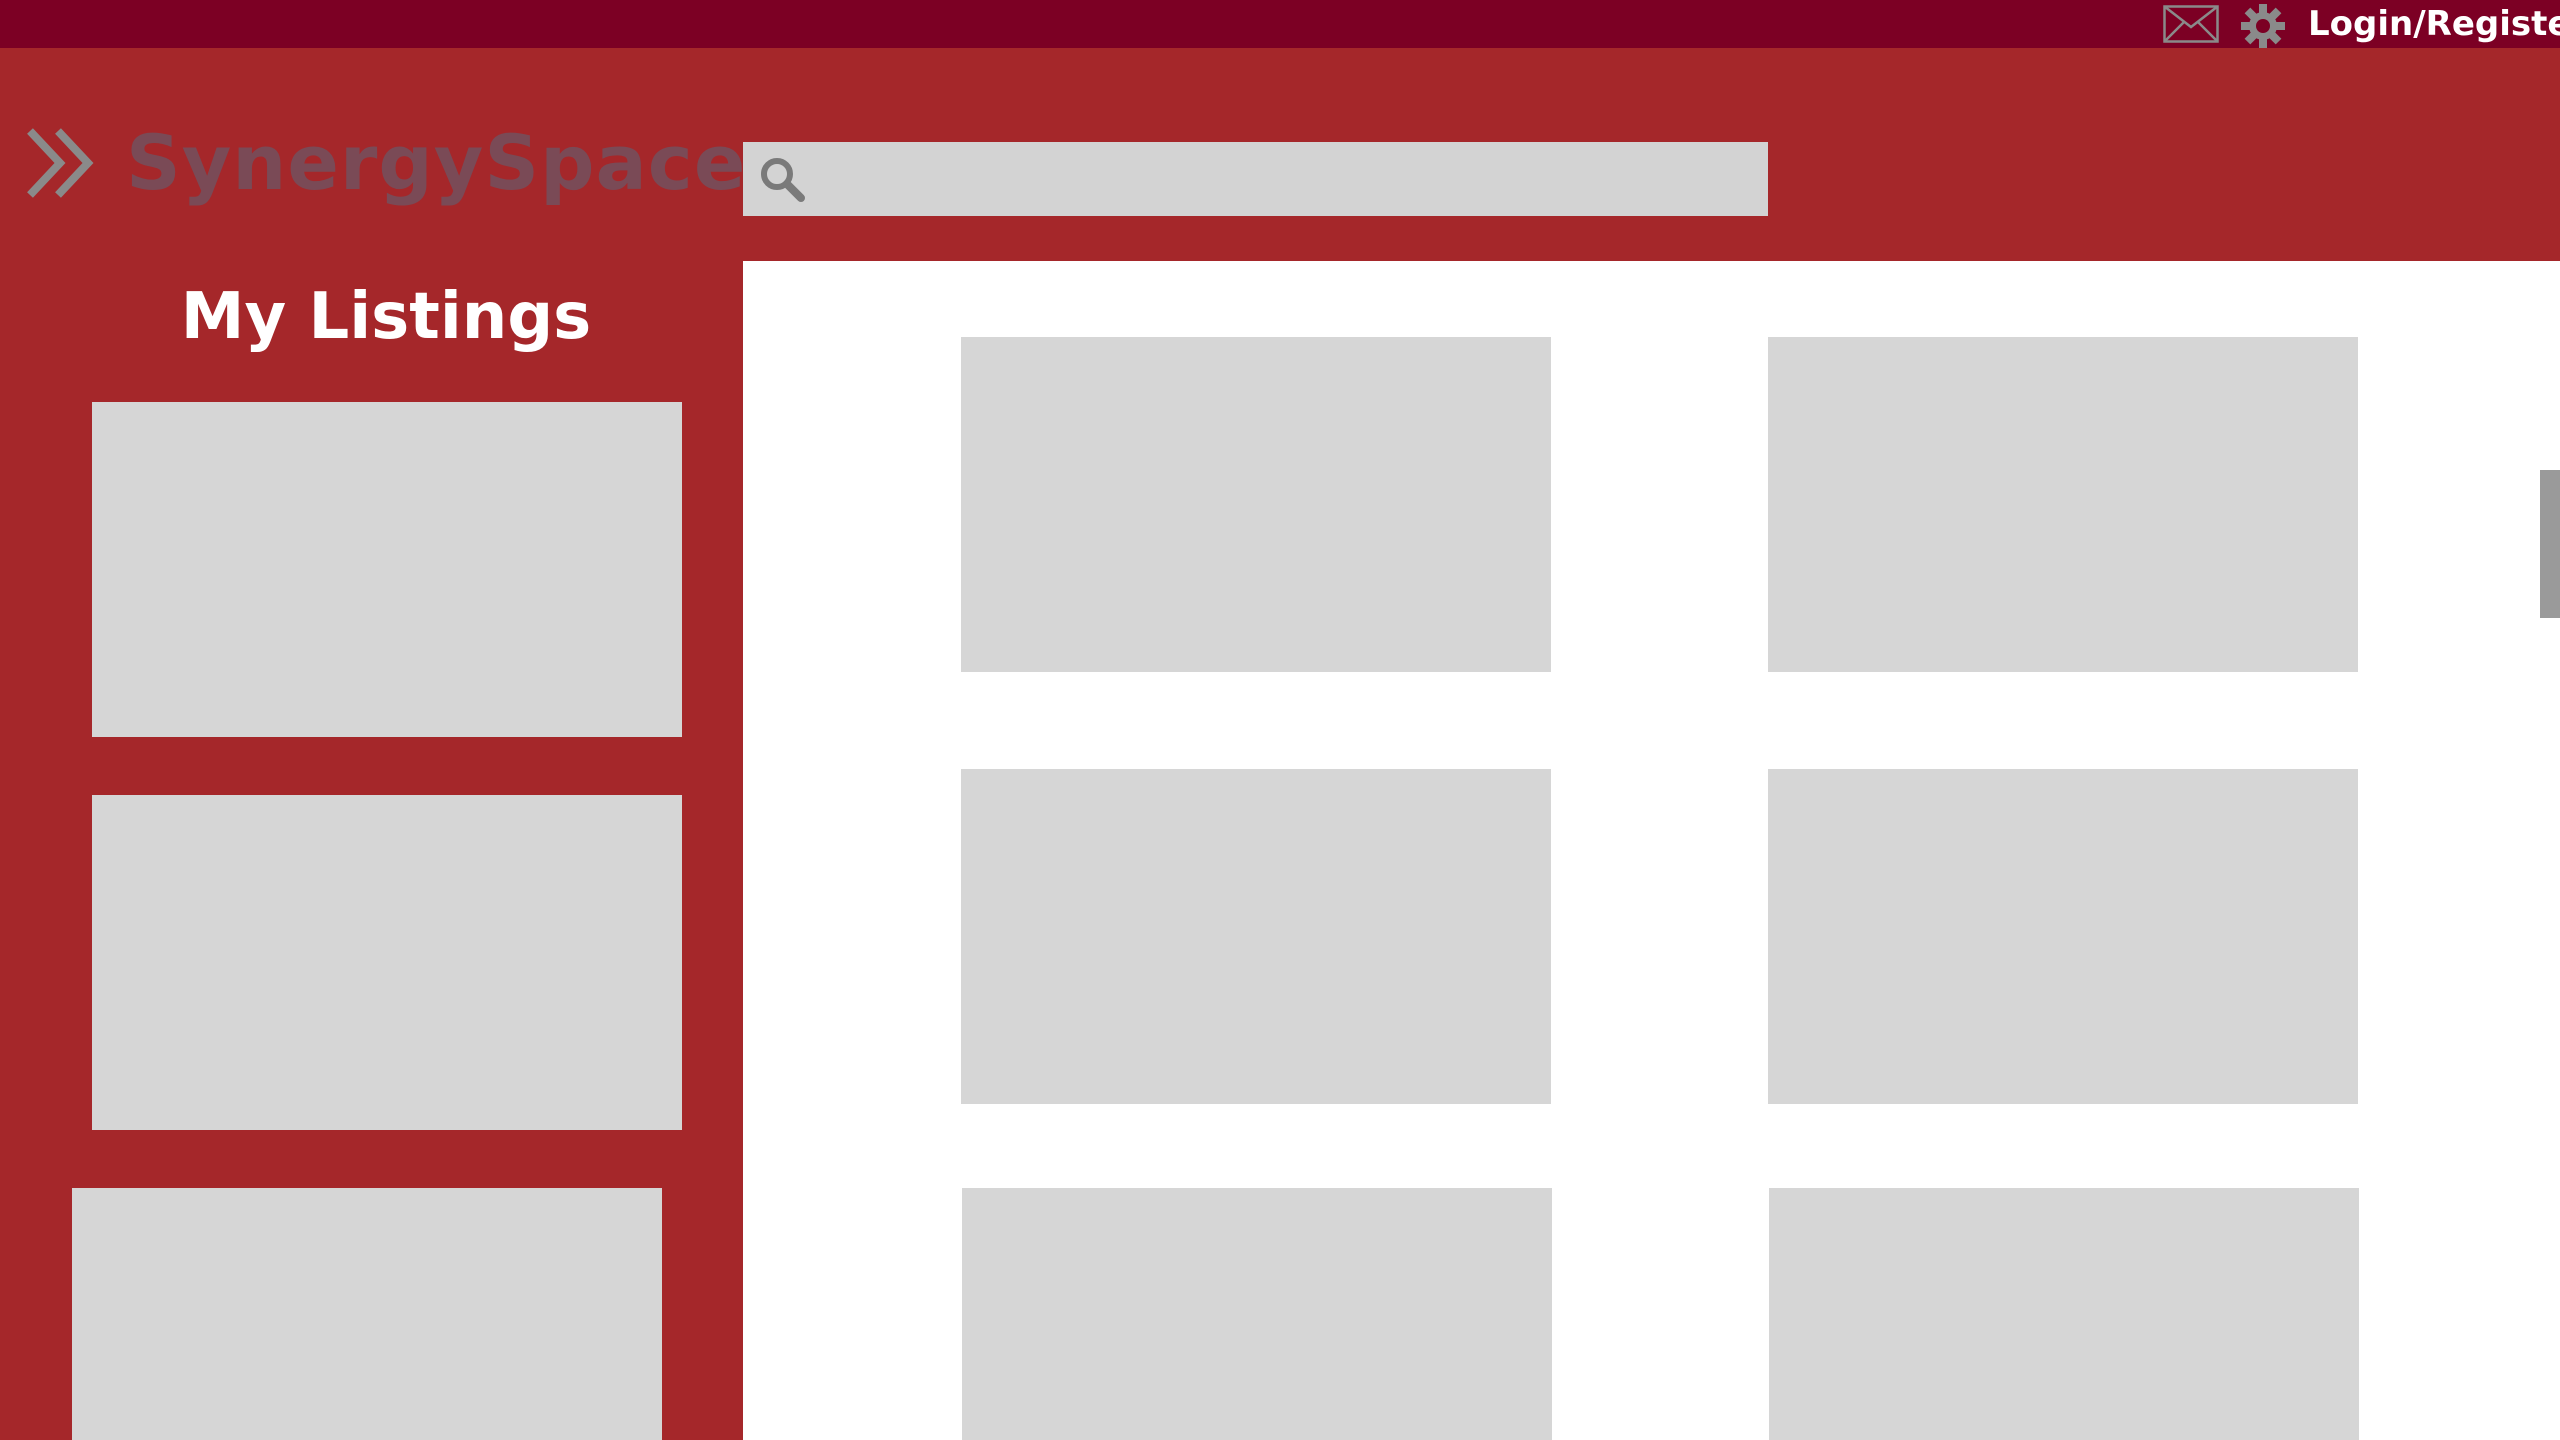 The image size is (2560, 1440). I want to click on login-register-link: Login/Register, so click(2434, 24).